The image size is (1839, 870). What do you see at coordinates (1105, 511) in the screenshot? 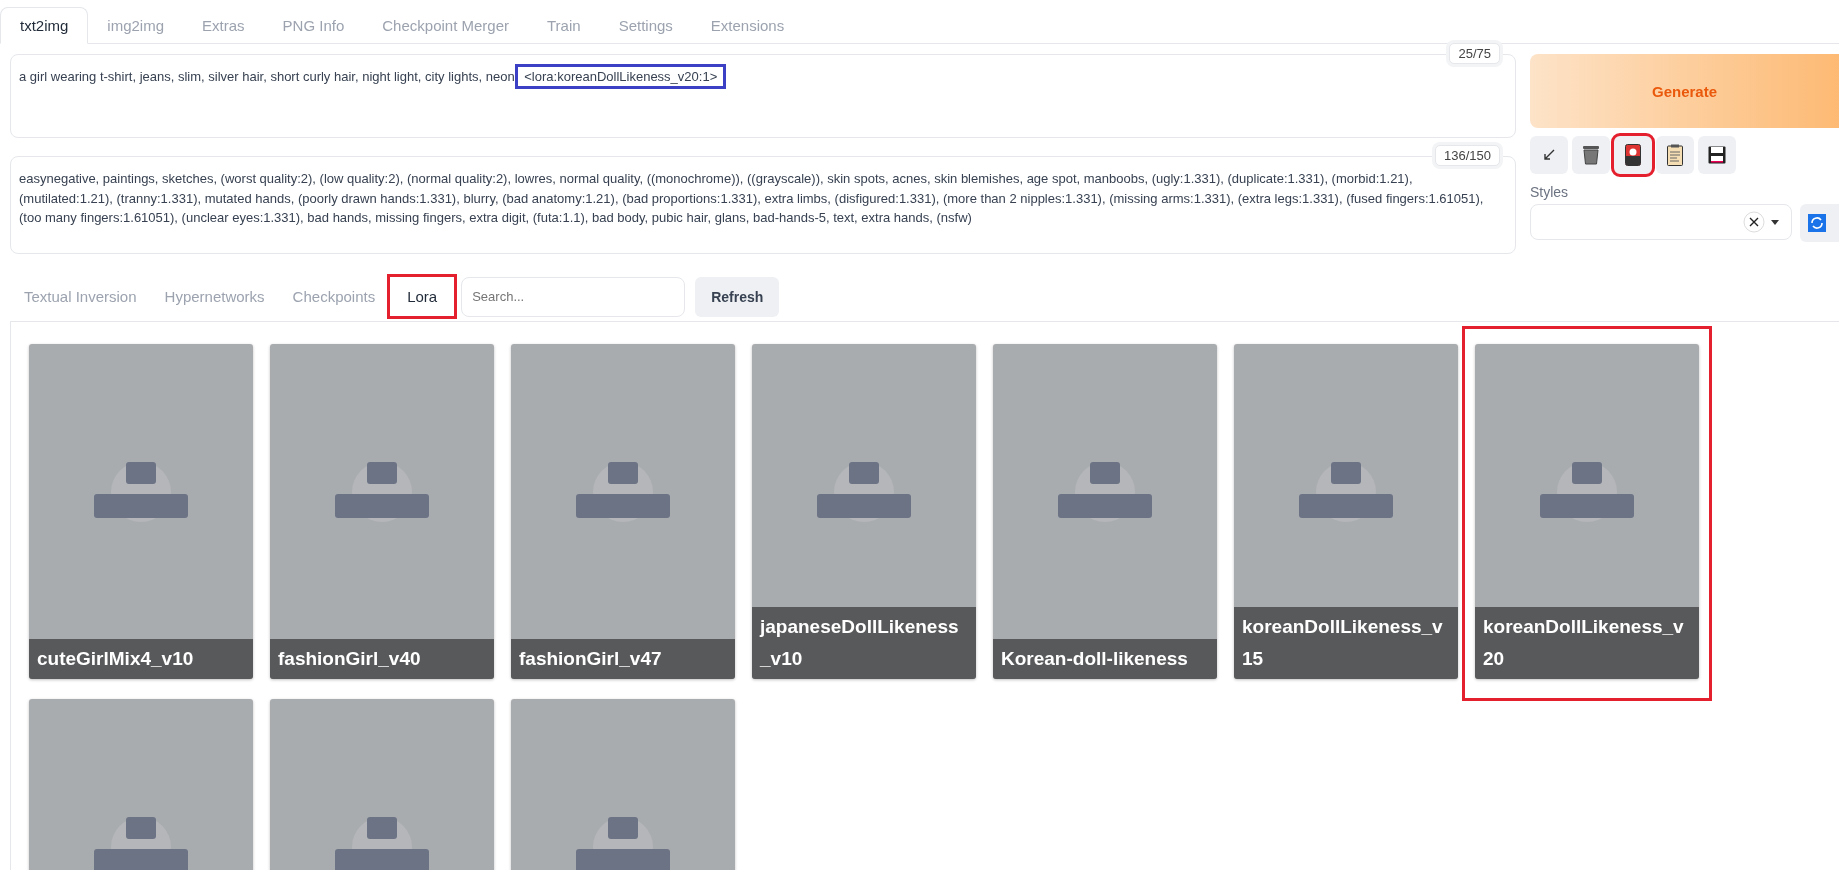
I see `model-card: Korean-doll-likeness` at bounding box center [1105, 511].